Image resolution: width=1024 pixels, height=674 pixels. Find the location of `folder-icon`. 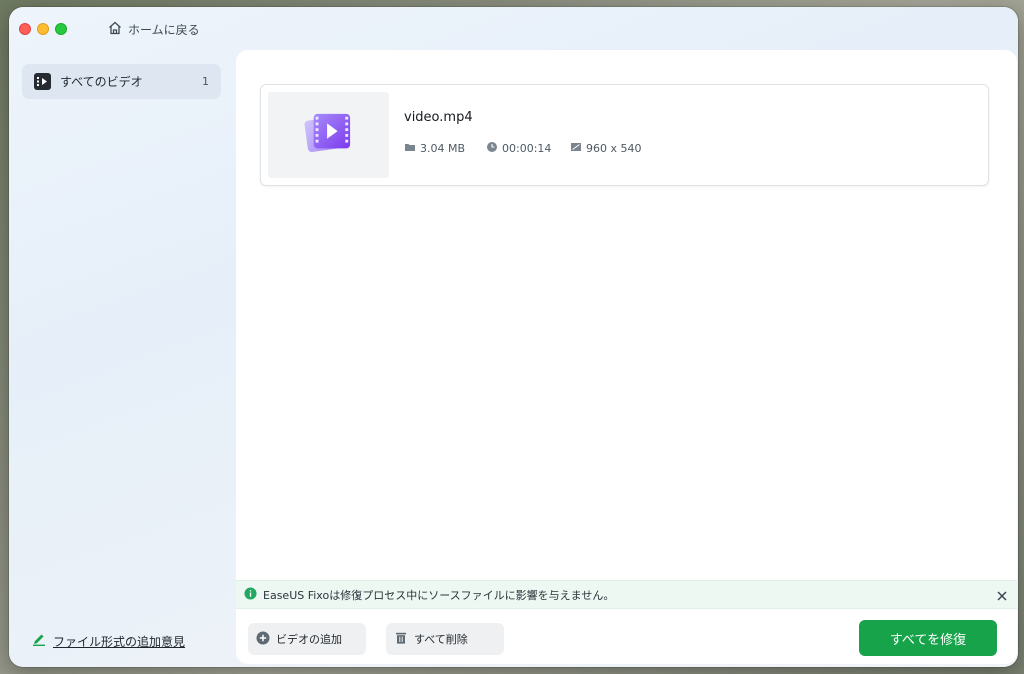

folder-icon is located at coordinates (410, 148).